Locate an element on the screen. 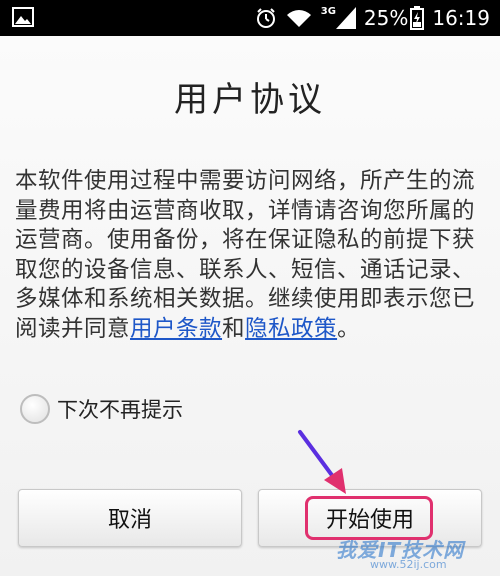  network-type-label: 3G is located at coordinates (328, 11).